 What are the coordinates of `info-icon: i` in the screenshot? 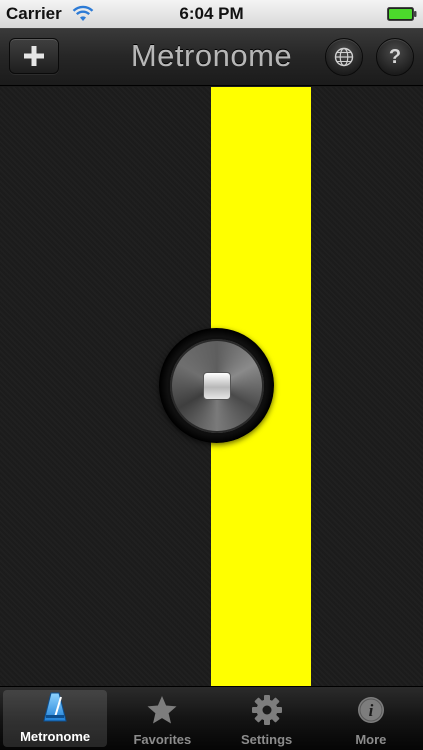 It's located at (370, 710).